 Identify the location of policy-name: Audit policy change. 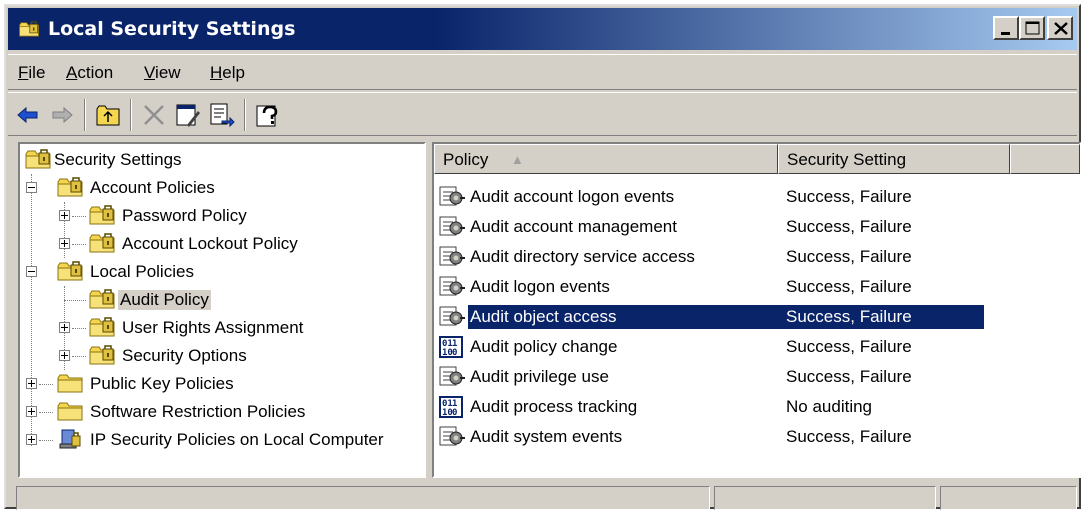
(544, 346).